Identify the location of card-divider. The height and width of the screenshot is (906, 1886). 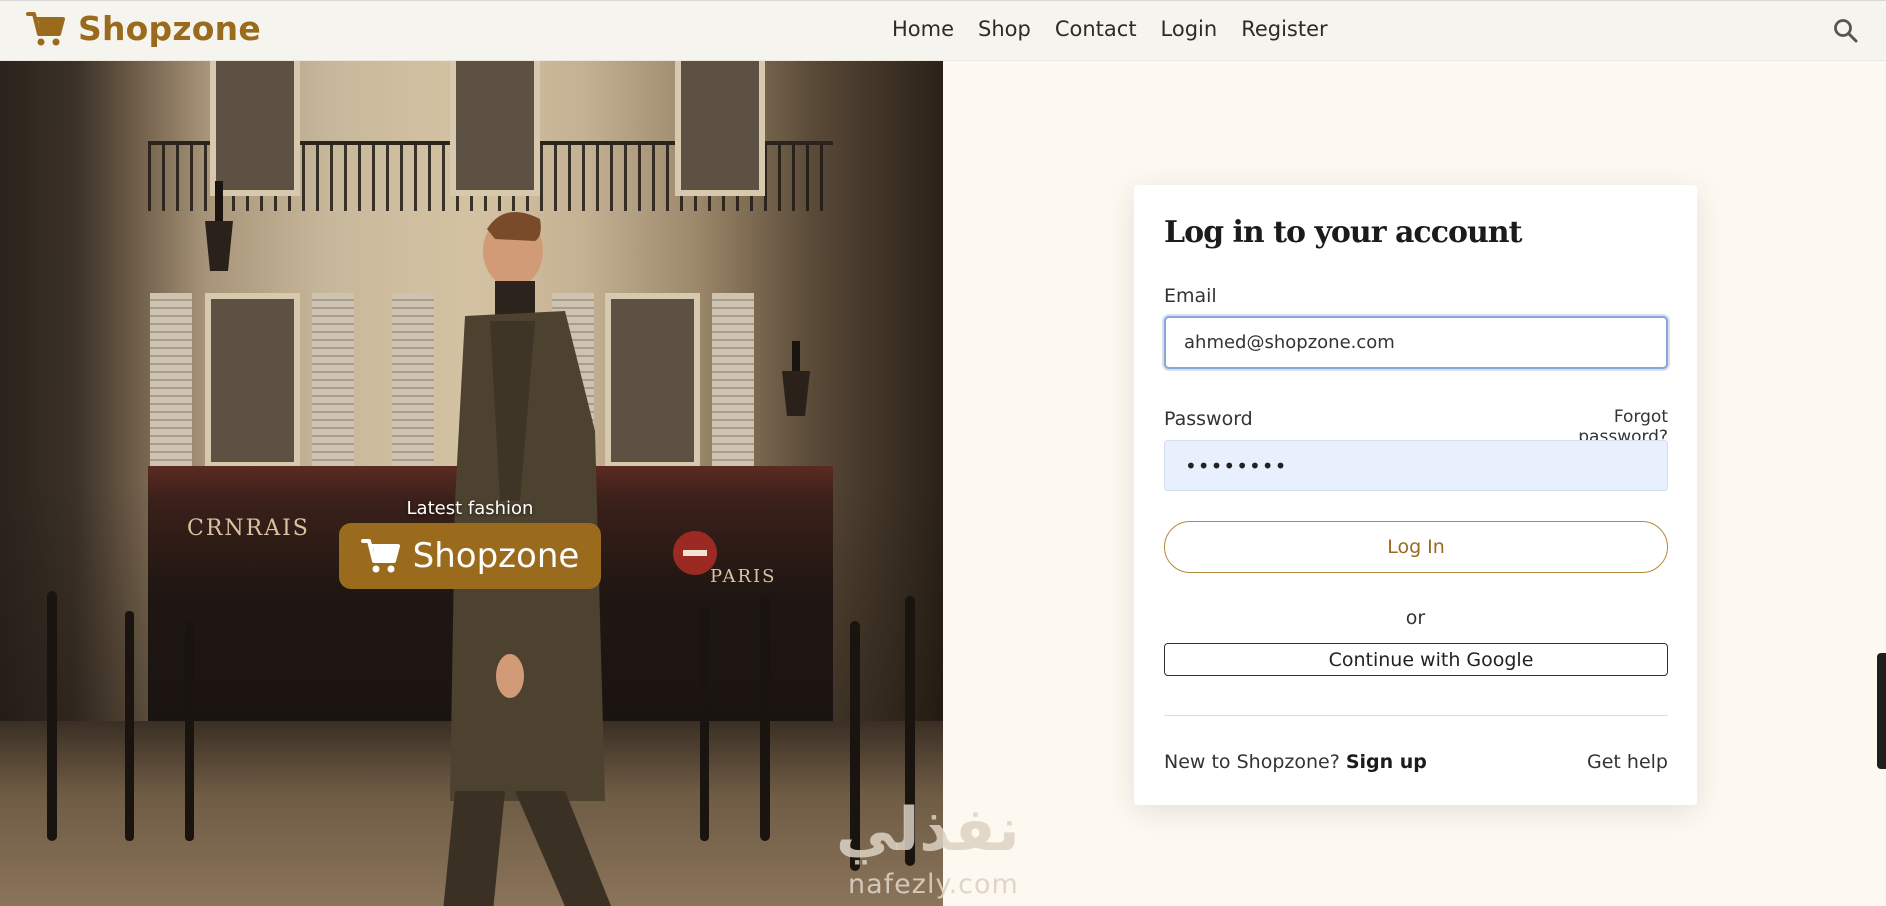
(1416, 715).